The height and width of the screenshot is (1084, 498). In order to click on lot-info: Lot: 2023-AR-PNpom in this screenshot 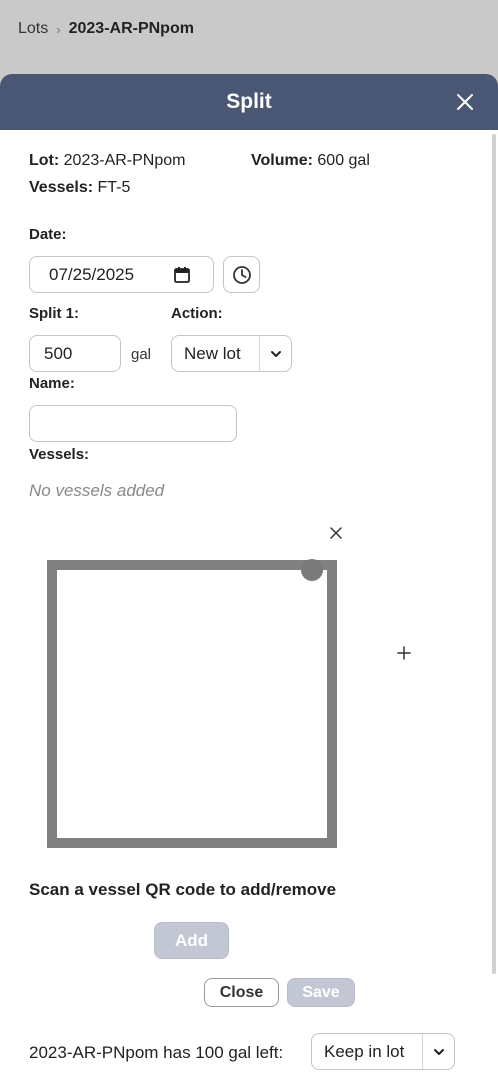, I will do `click(107, 161)`.